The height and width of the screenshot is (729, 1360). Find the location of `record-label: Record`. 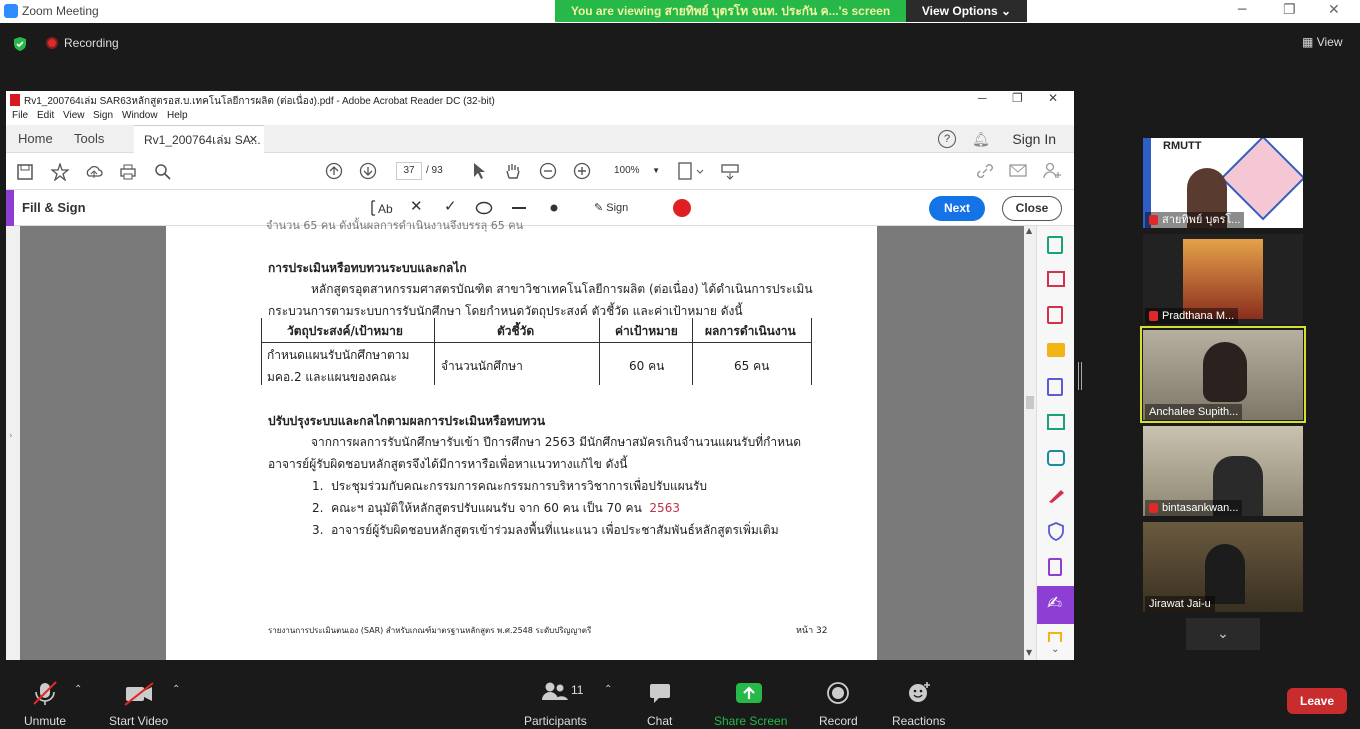

record-label: Record is located at coordinates (838, 721).